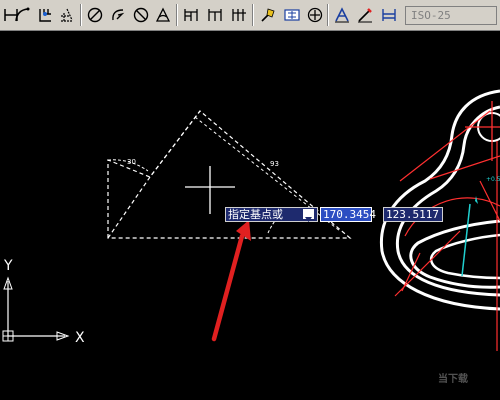  I want to click on dim-style-dropdown: ISO-25, so click(451, 15).